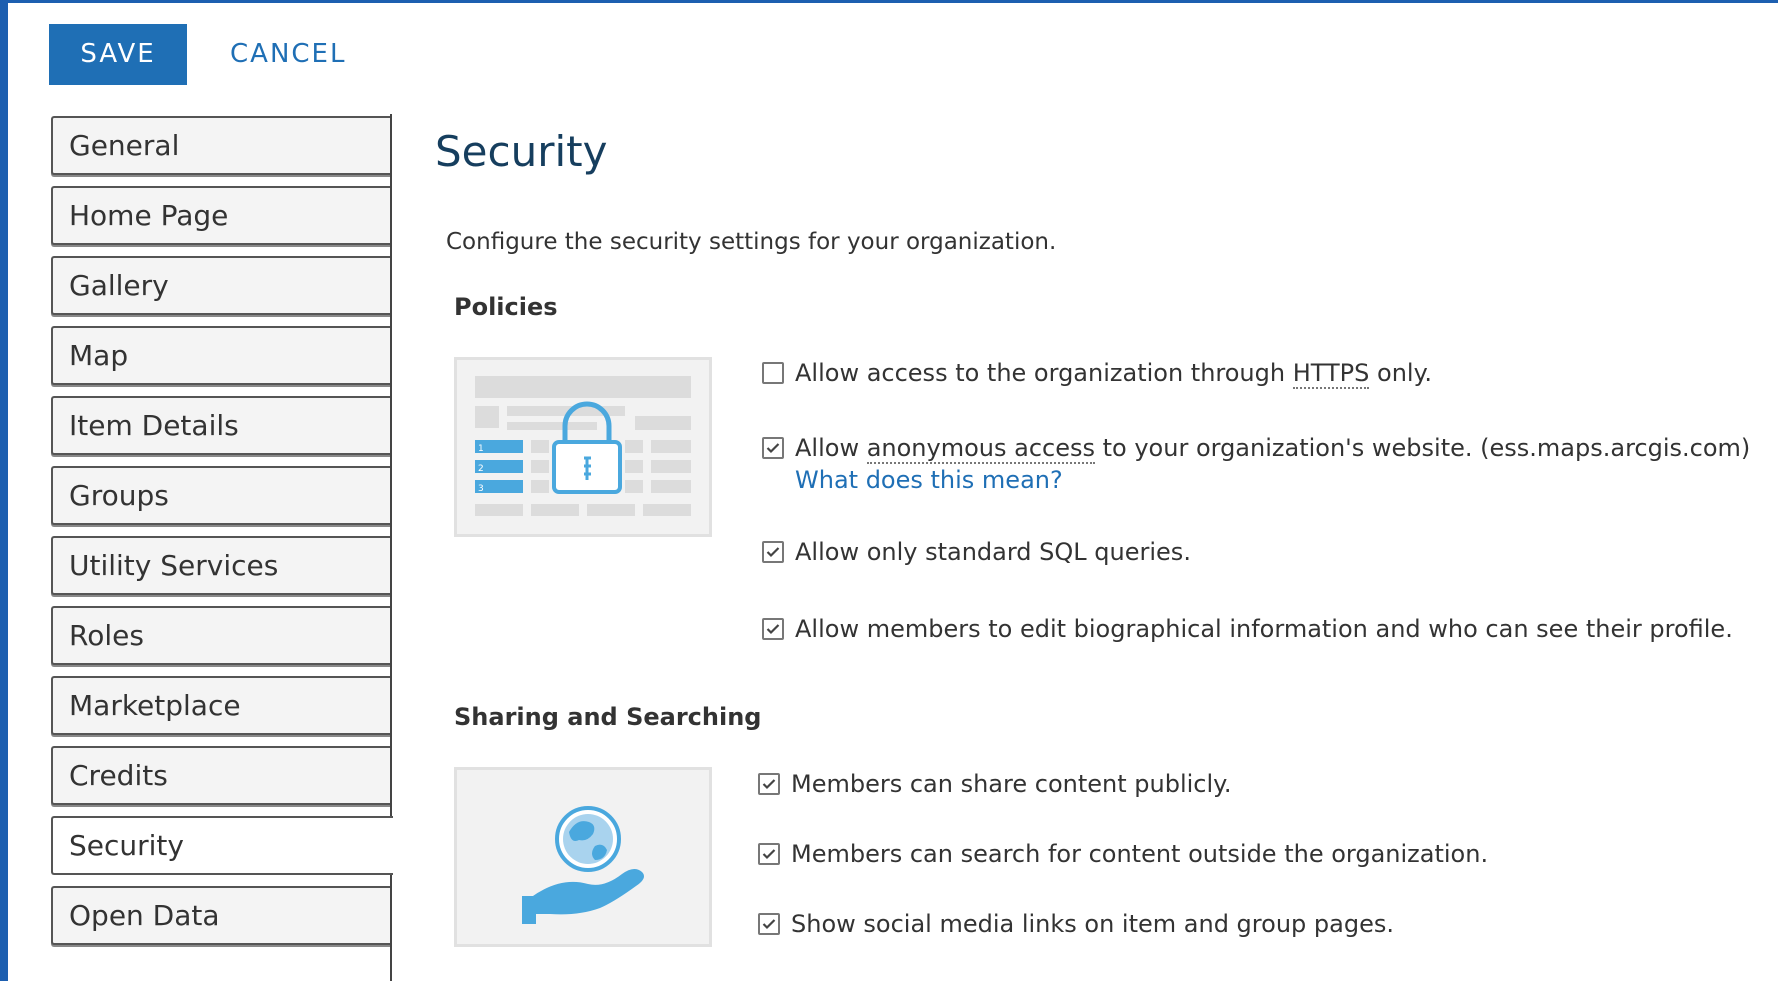 The width and height of the screenshot is (1778, 981). I want to click on share-publicly-option: Members can share content publicly., so click(995, 784).